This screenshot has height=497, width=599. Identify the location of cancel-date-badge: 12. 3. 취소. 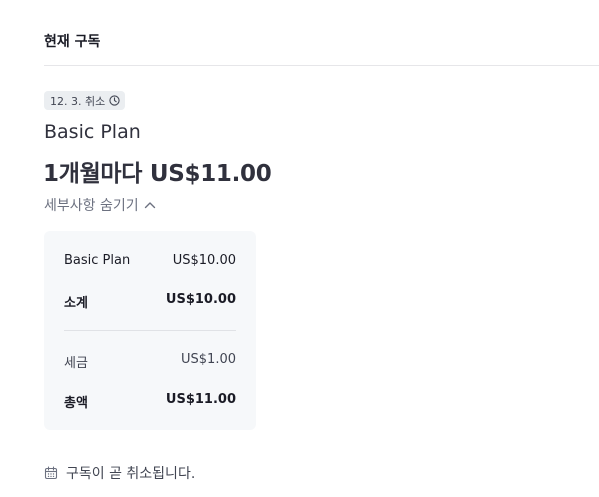
(85, 100).